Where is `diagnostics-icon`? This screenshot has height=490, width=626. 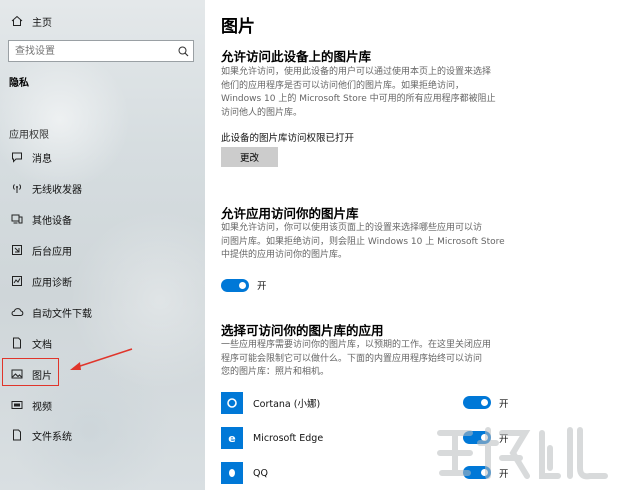
diagnostics-icon is located at coordinates (17, 281).